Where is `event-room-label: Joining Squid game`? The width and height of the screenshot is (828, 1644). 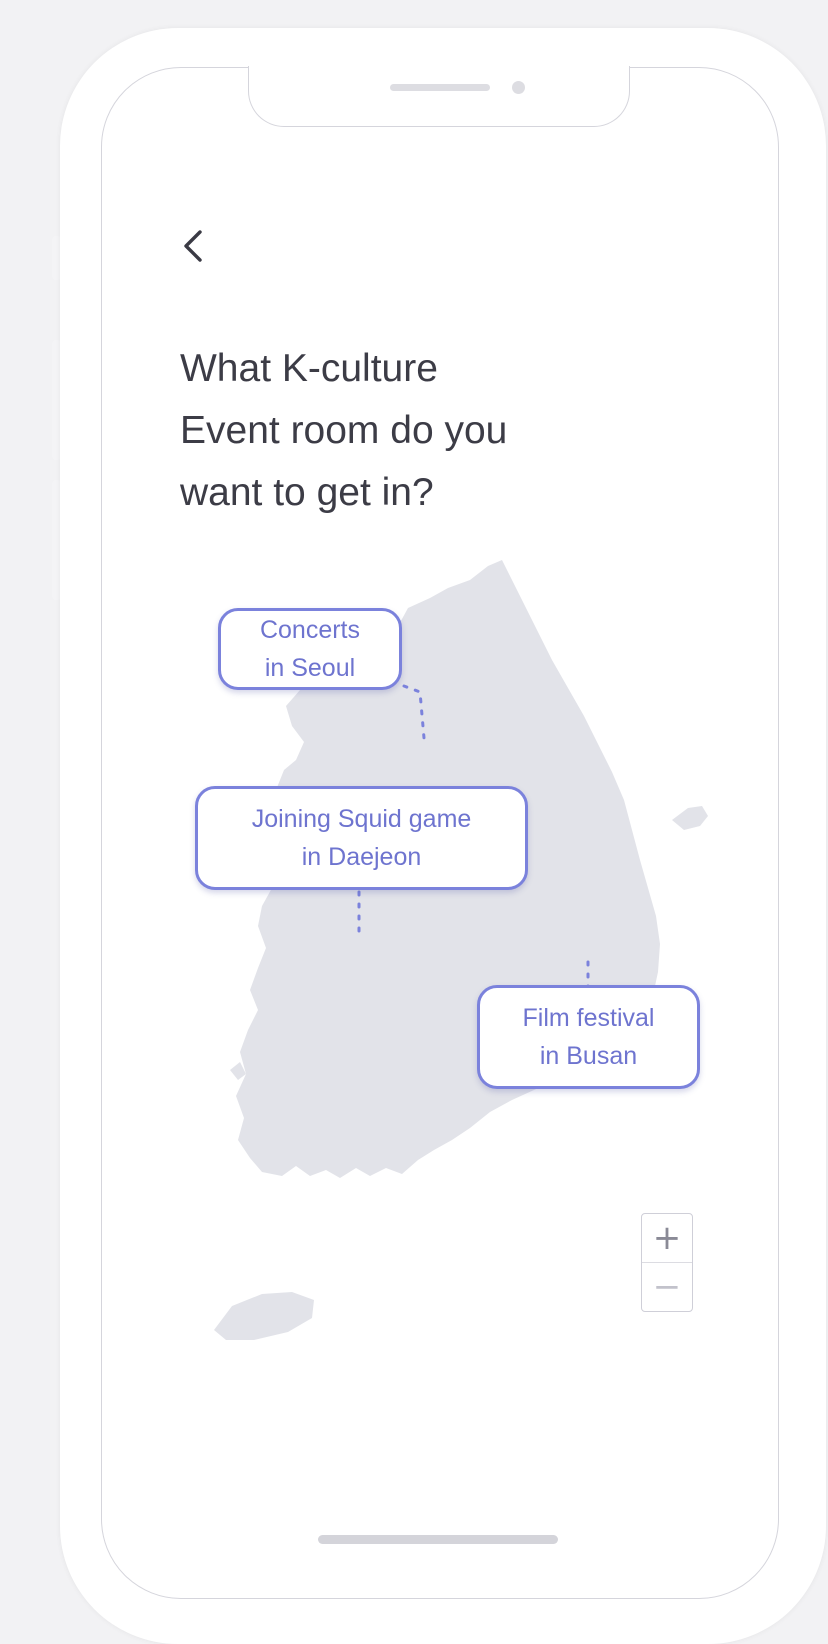
event-room-label: Joining Squid game is located at coordinates (361, 819).